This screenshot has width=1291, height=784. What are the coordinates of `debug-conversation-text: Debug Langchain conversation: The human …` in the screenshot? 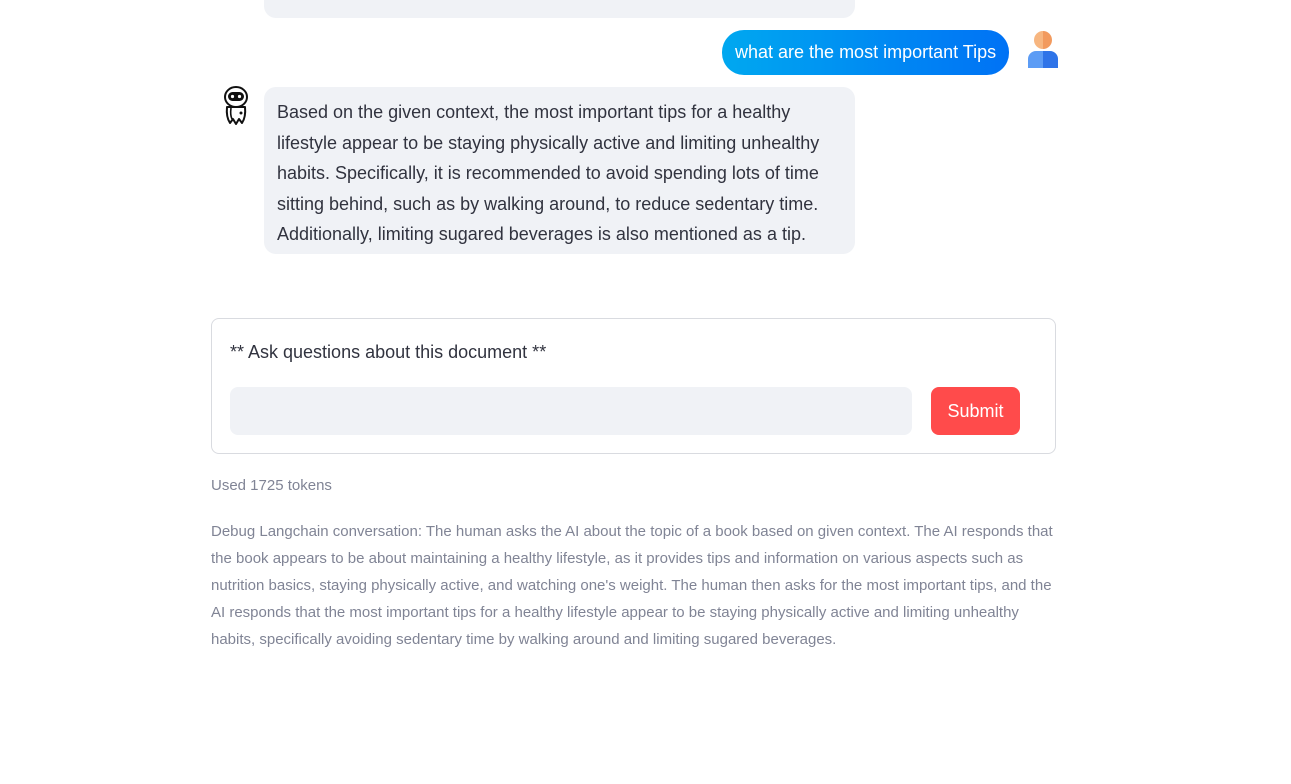 It's located at (632, 585).